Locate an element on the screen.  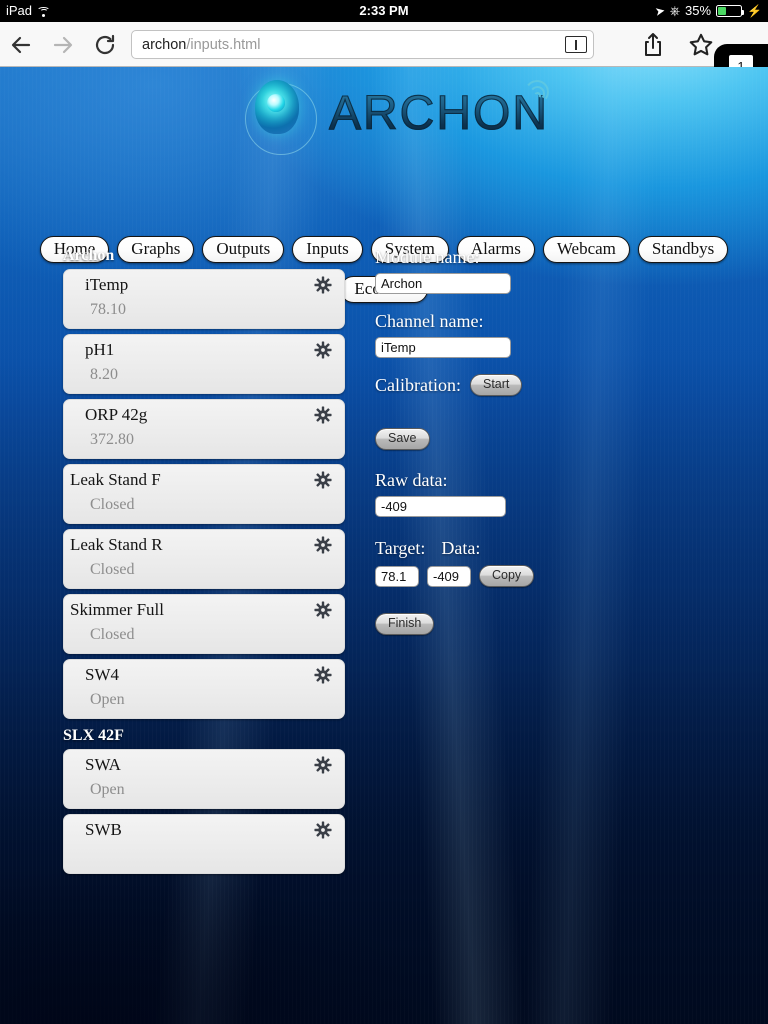
channel-name: iTemp is located at coordinates (107, 284).